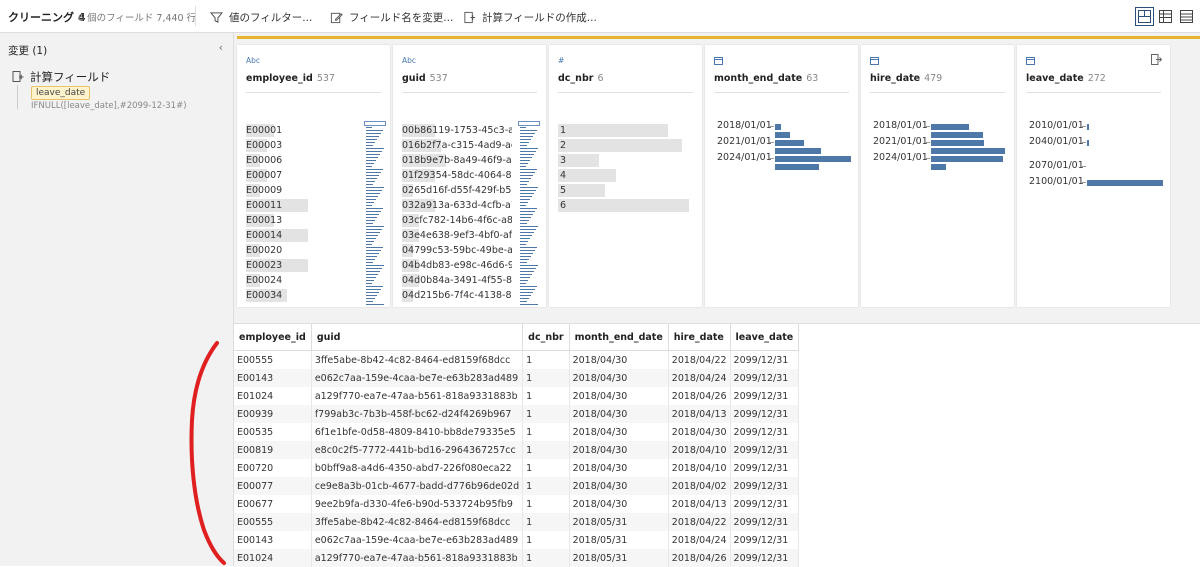 The width and height of the screenshot is (1200, 567). I want to click on table-cell: 2018/04/02, so click(699, 486).